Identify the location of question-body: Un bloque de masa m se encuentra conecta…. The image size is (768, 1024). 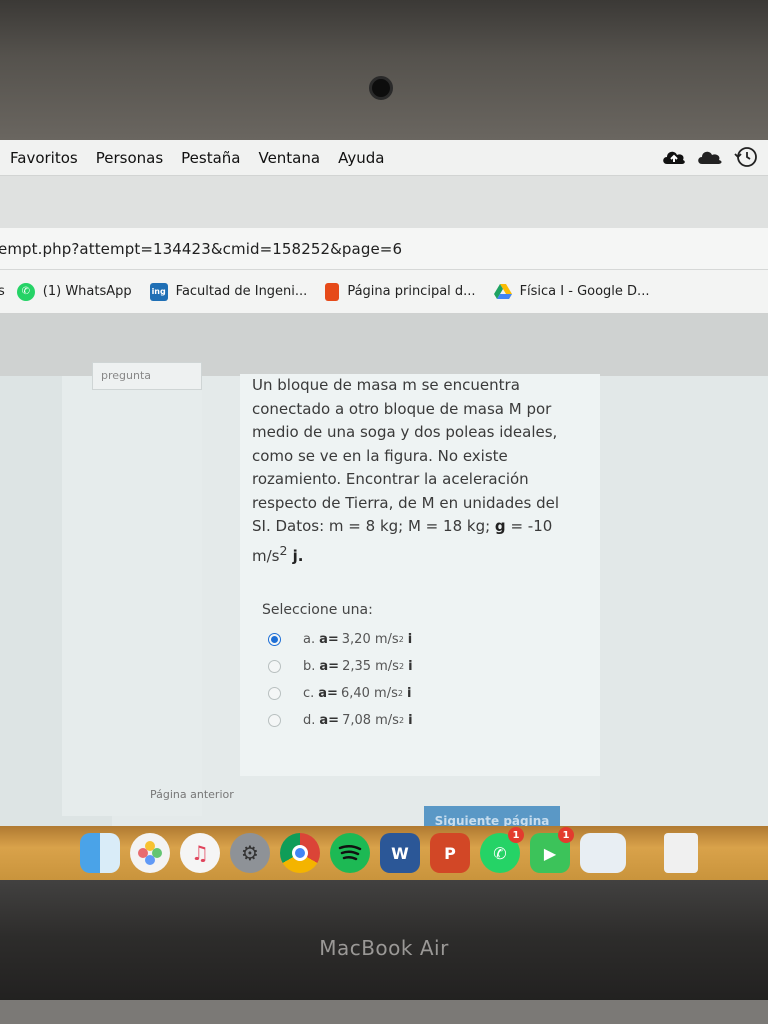
(405, 455).